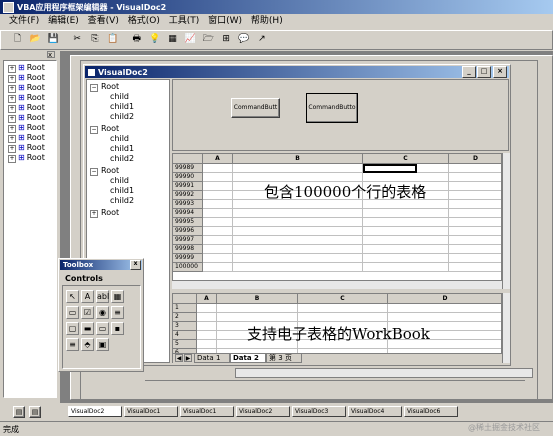 Image resolution: width=553 pixels, height=436 pixels. What do you see at coordinates (103, 21) in the screenshot?
I see `menu-view: 查看(V)` at bounding box center [103, 21].